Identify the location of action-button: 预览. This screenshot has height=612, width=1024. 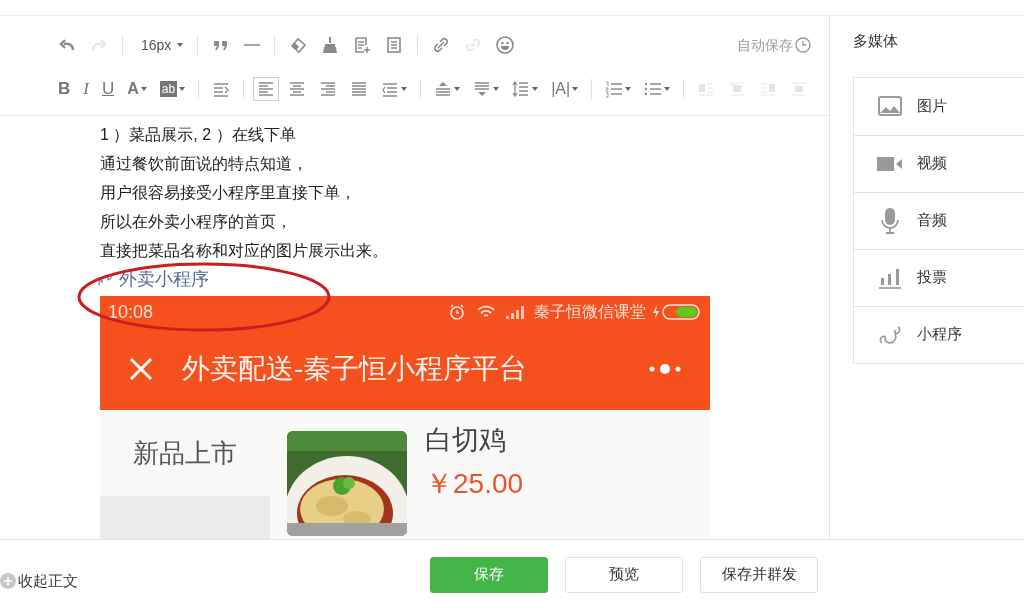
(624, 574).